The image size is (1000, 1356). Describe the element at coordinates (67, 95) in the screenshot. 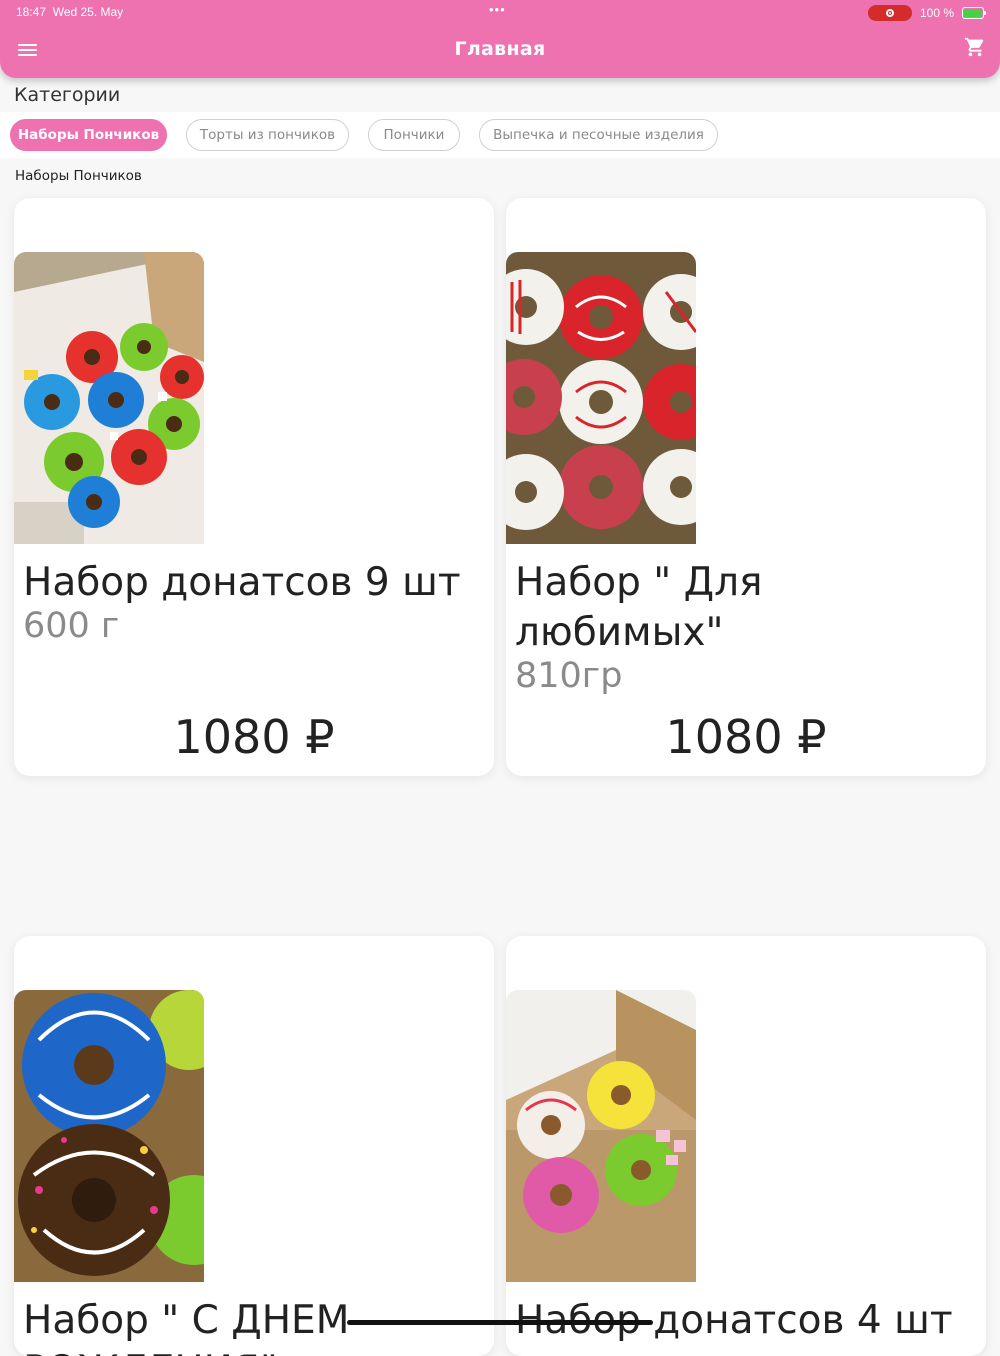

I see `categories-heading: Категории` at that location.